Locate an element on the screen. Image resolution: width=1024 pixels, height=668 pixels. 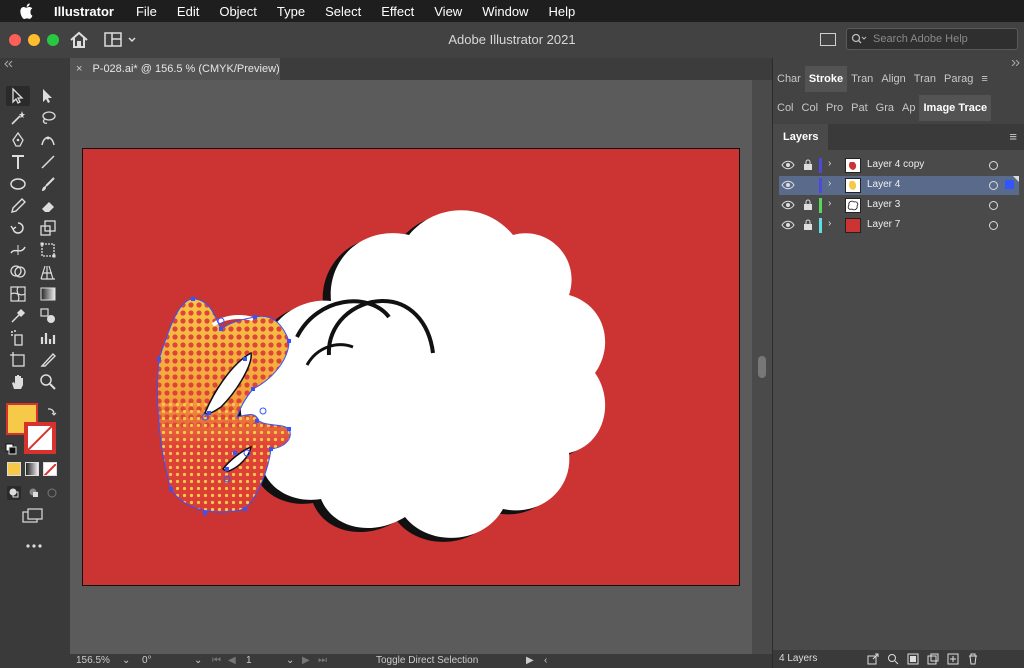
search-input is located at coordinates (943, 39).